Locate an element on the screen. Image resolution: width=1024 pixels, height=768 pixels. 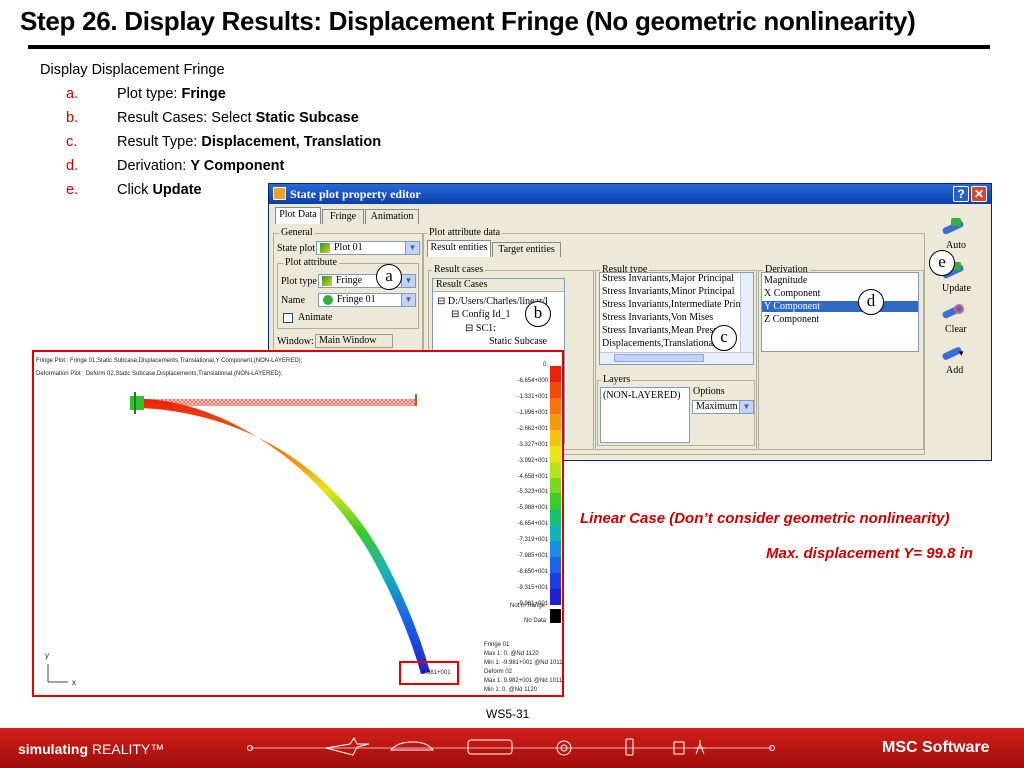
tree-item-sc1: ⊟ SC1: is located at coordinates (480, 328).